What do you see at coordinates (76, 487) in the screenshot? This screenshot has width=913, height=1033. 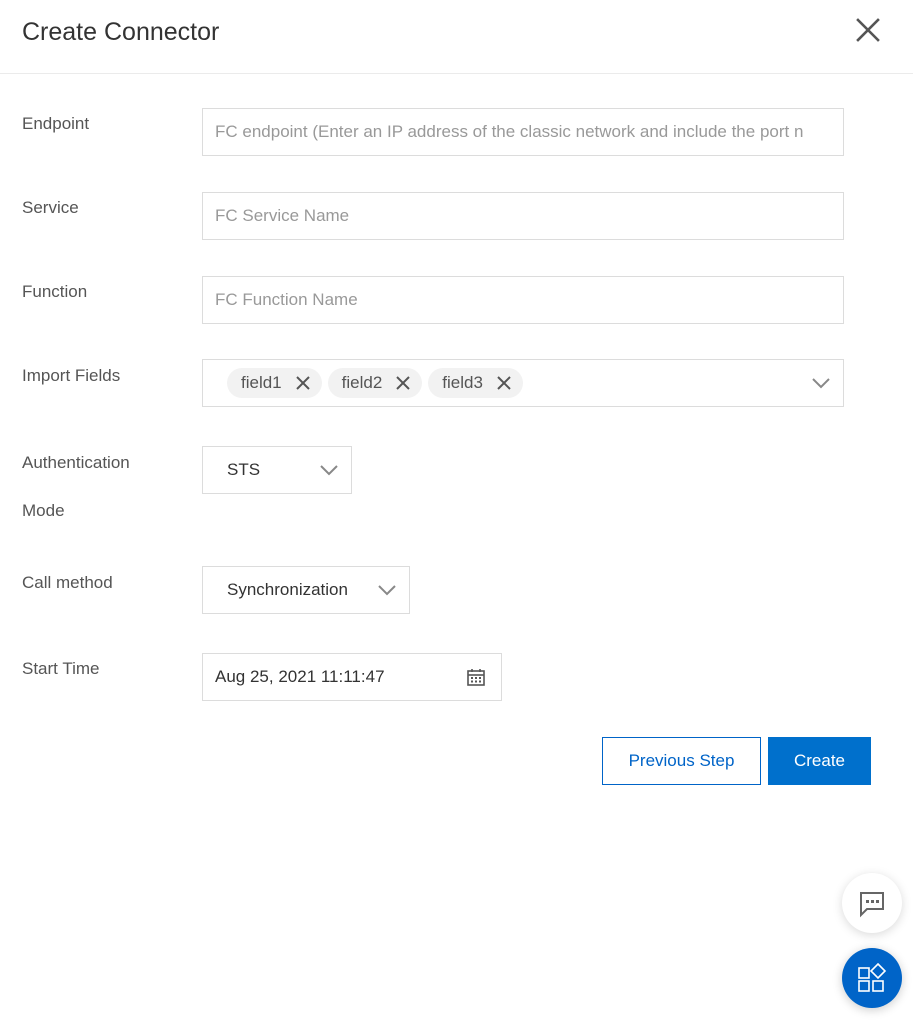 I see `auth-mode-label: Authentication Mode` at bounding box center [76, 487].